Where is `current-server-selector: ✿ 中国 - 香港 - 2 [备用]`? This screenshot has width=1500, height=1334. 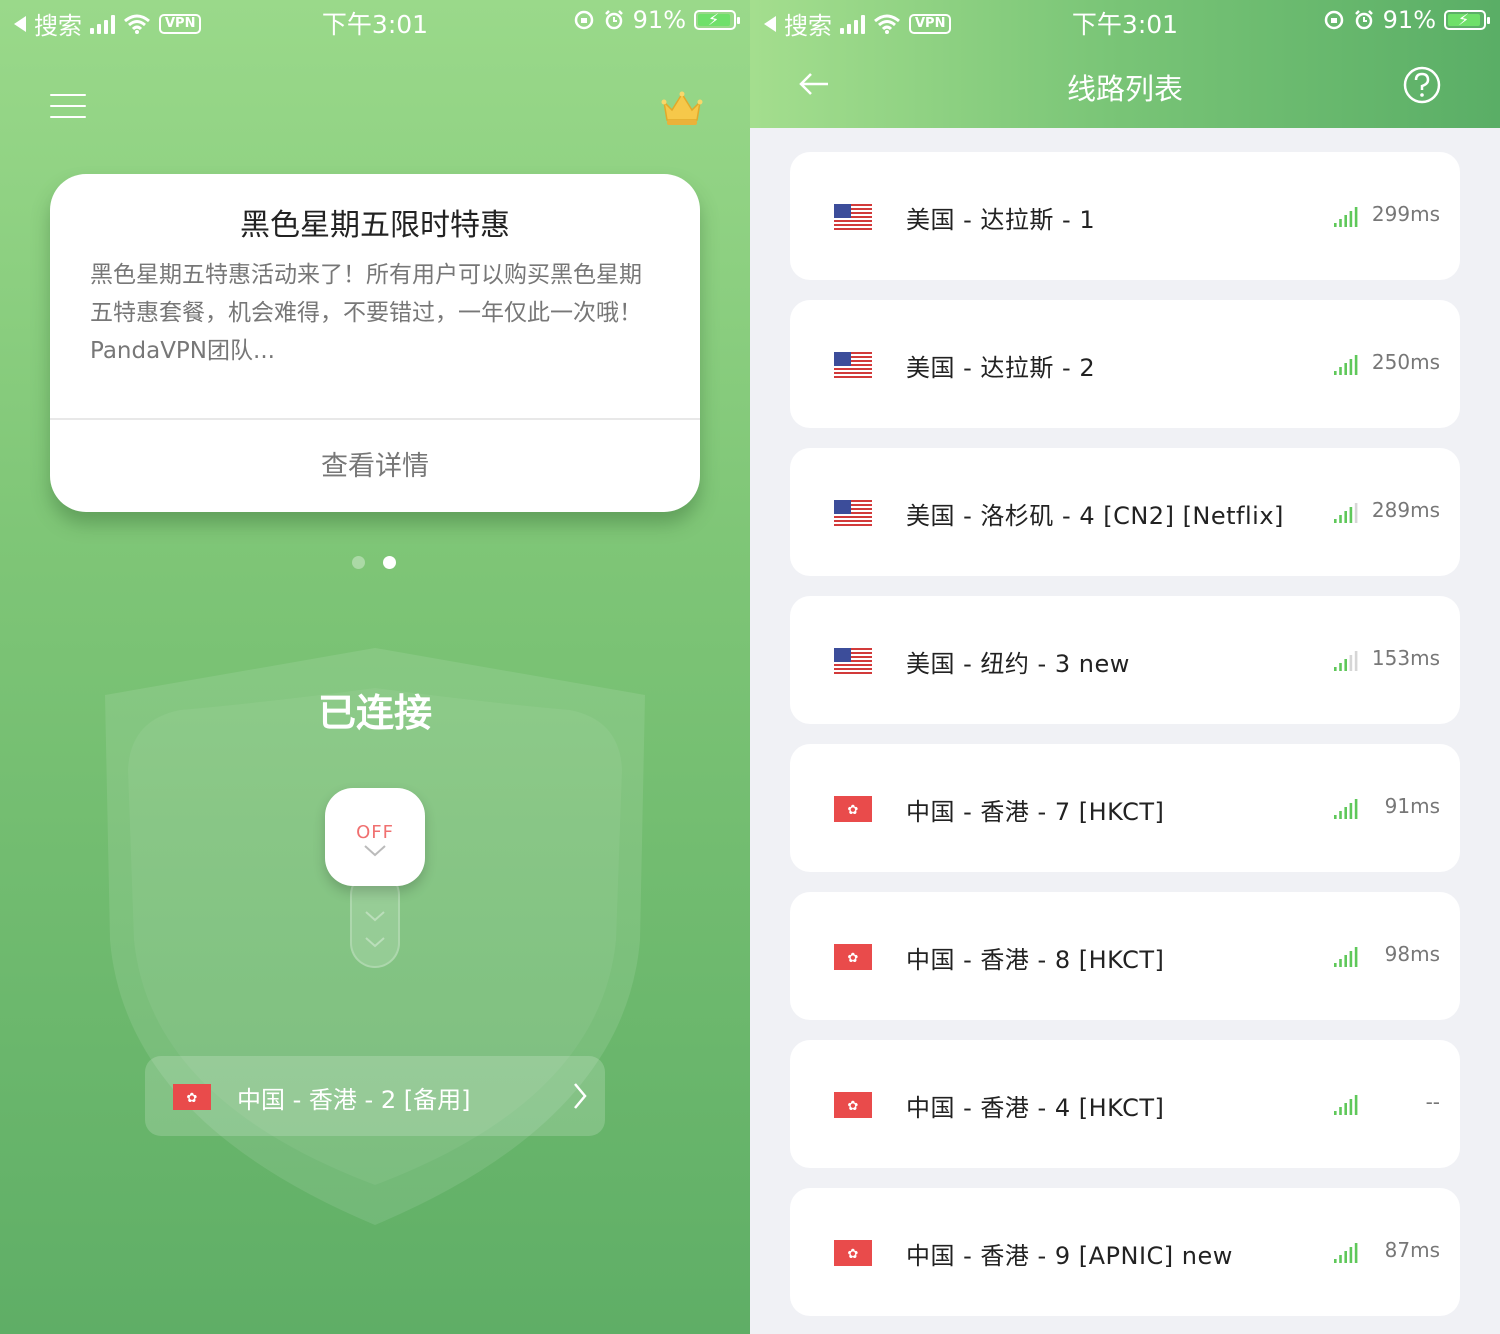 current-server-selector: ✿ 中国 - 香港 - 2 [备用] is located at coordinates (375, 1096).